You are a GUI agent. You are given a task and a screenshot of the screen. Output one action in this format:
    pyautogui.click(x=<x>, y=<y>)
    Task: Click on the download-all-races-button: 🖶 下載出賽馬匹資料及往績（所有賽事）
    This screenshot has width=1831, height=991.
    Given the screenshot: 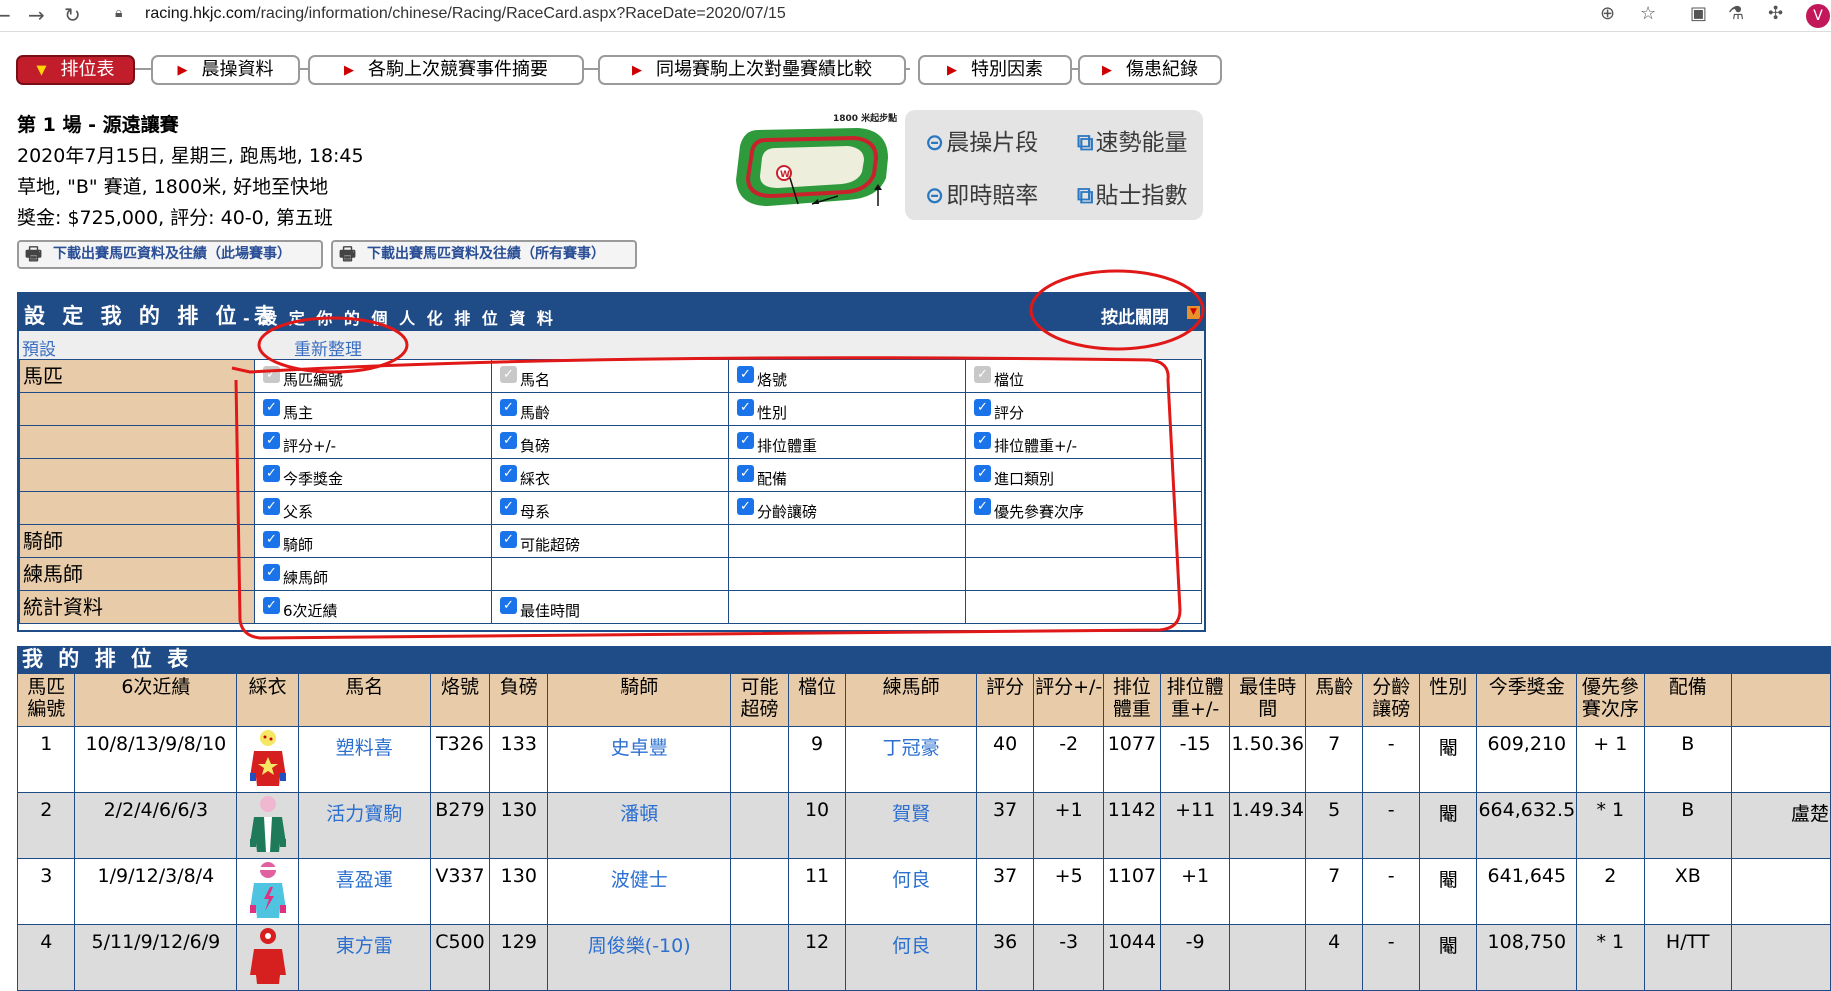 What is the action you would take?
    pyautogui.click(x=484, y=254)
    